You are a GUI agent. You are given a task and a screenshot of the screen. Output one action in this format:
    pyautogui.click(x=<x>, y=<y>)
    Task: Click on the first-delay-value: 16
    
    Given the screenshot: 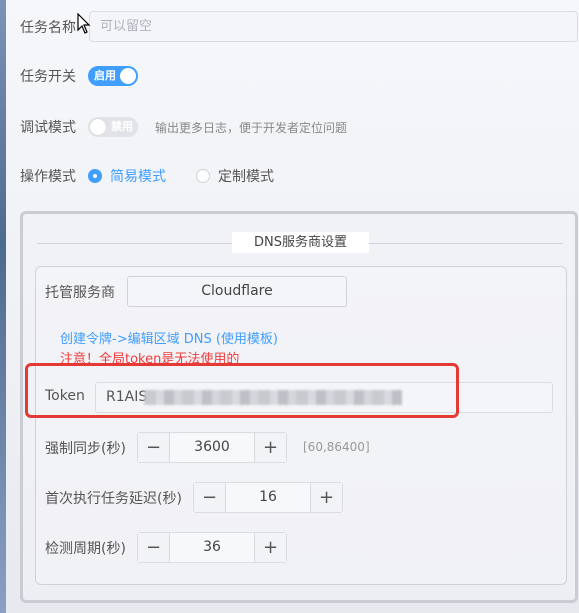 What is the action you would take?
    pyautogui.click(x=268, y=497)
    